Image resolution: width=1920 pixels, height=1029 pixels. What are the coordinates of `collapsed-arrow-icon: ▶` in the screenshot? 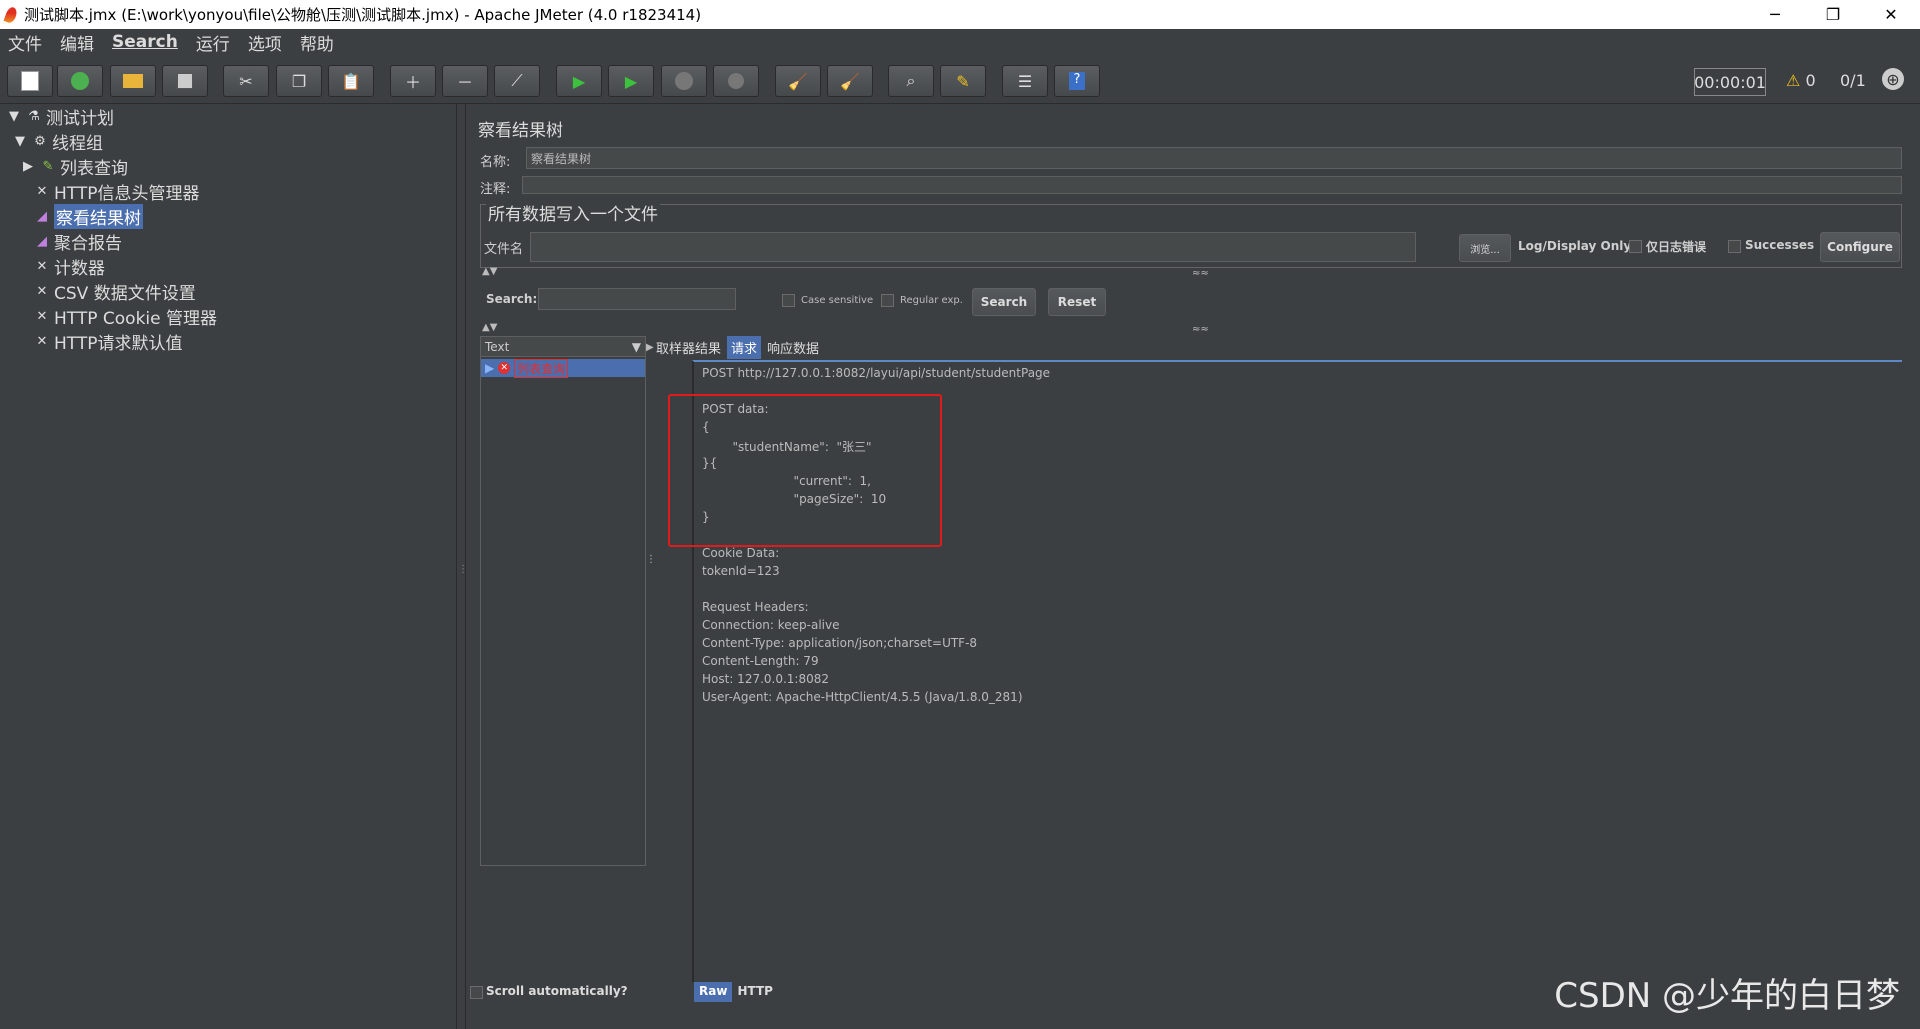 It's located at (28, 166).